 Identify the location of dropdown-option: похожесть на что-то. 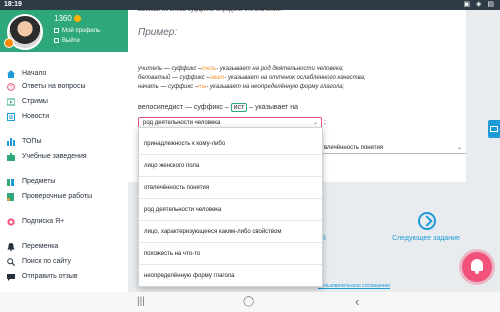
(230, 254).